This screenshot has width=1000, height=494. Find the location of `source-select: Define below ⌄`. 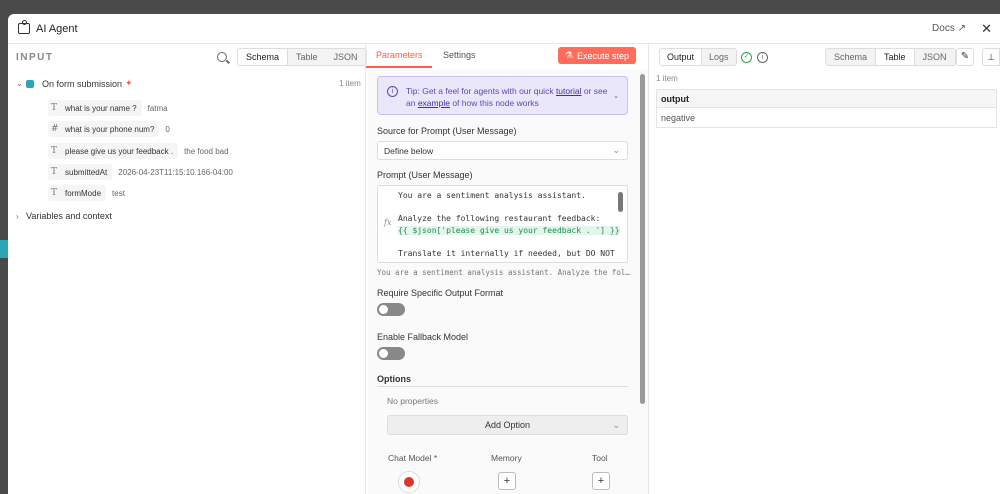

source-select: Define below ⌄ is located at coordinates (502, 150).